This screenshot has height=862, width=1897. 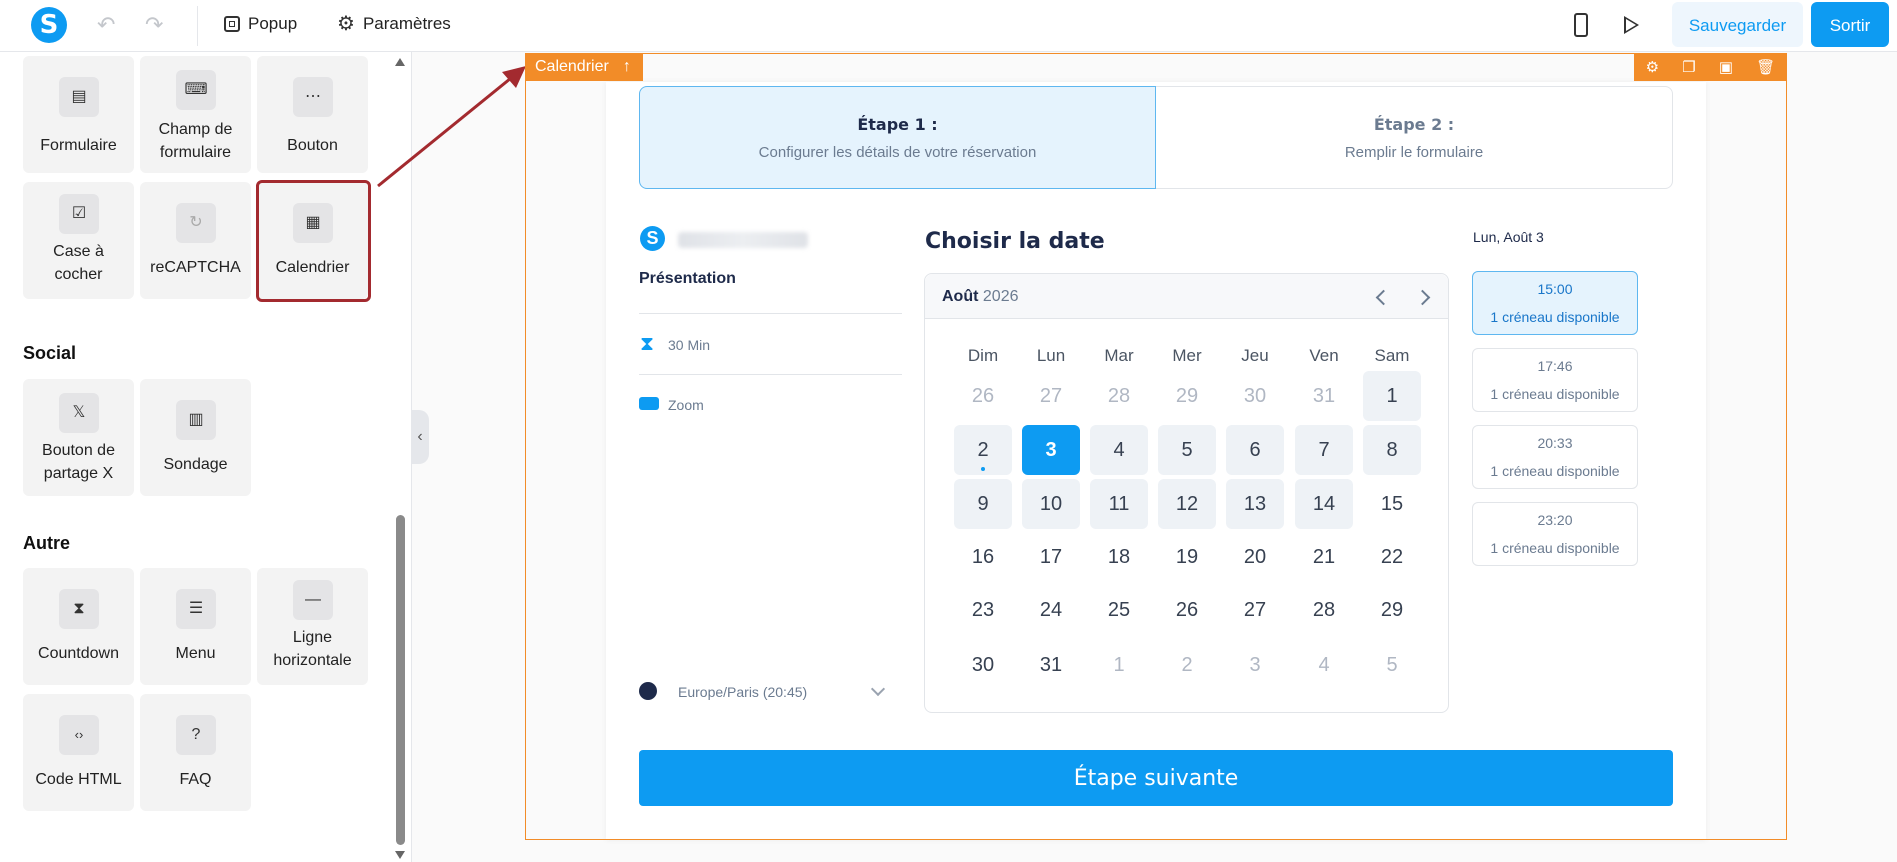 I want to click on tile-poll: ▥ Sondage, so click(x=195, y=437).